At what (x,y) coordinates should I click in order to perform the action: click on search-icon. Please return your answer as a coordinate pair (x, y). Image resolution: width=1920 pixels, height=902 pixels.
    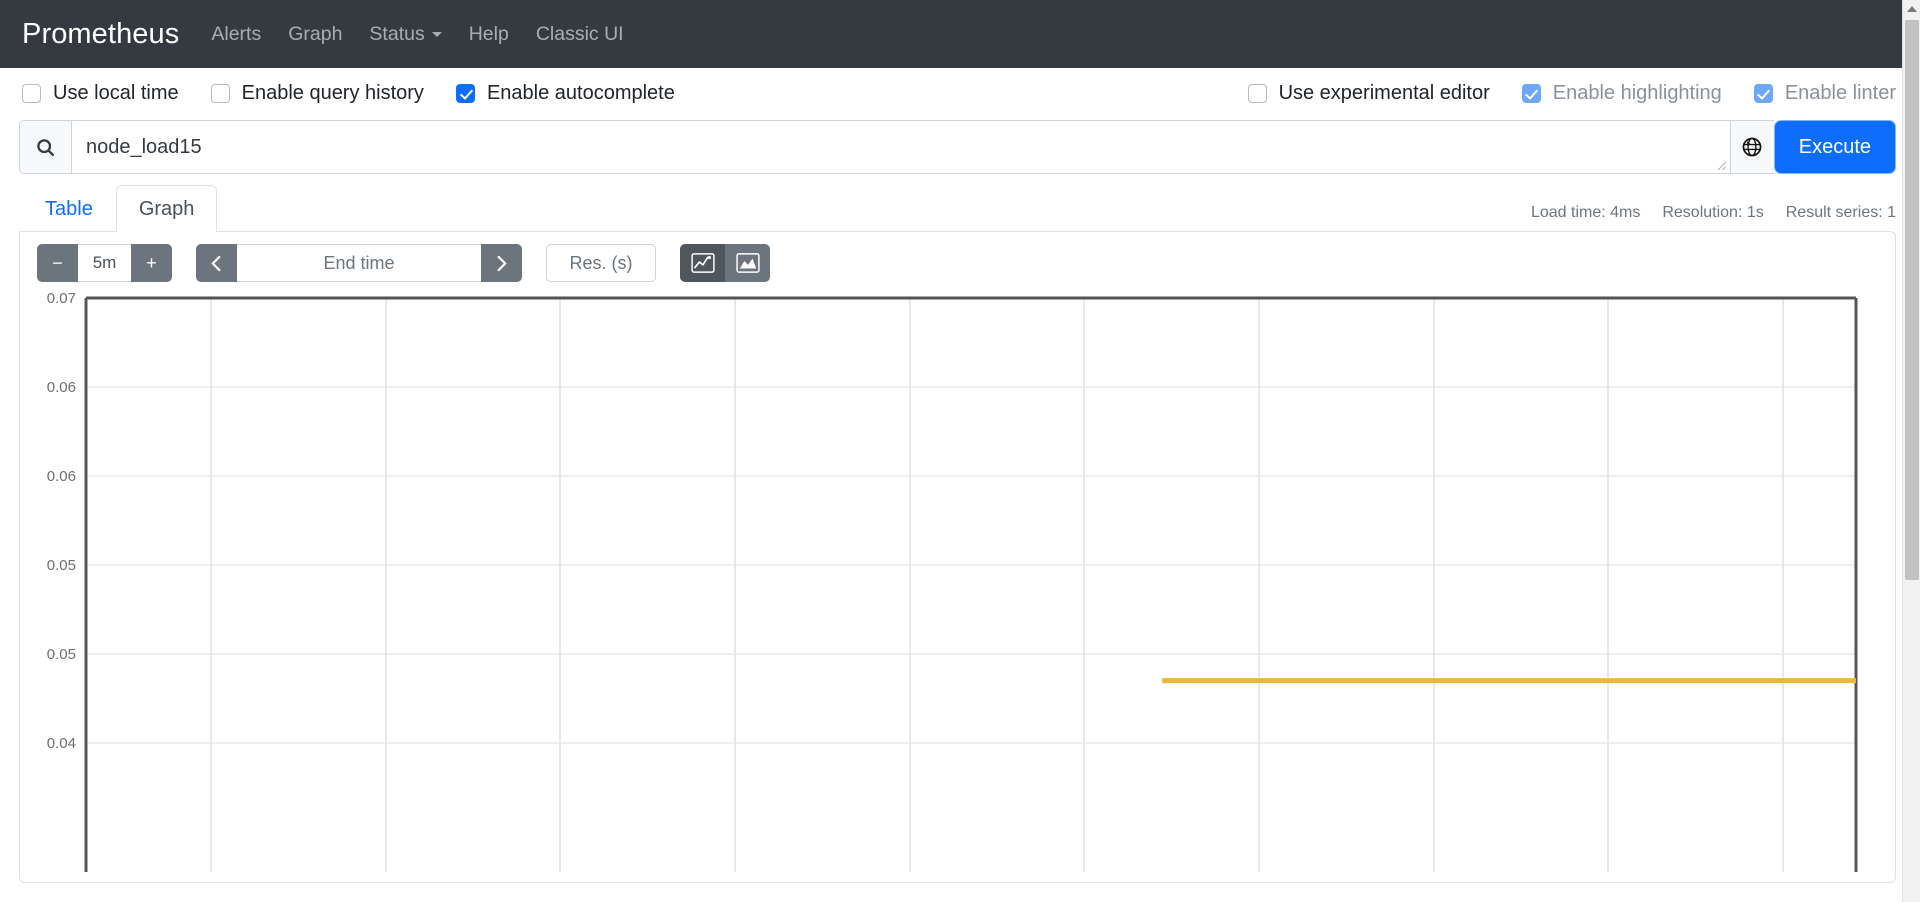
    Looking at the image, I should click on (46, 147).